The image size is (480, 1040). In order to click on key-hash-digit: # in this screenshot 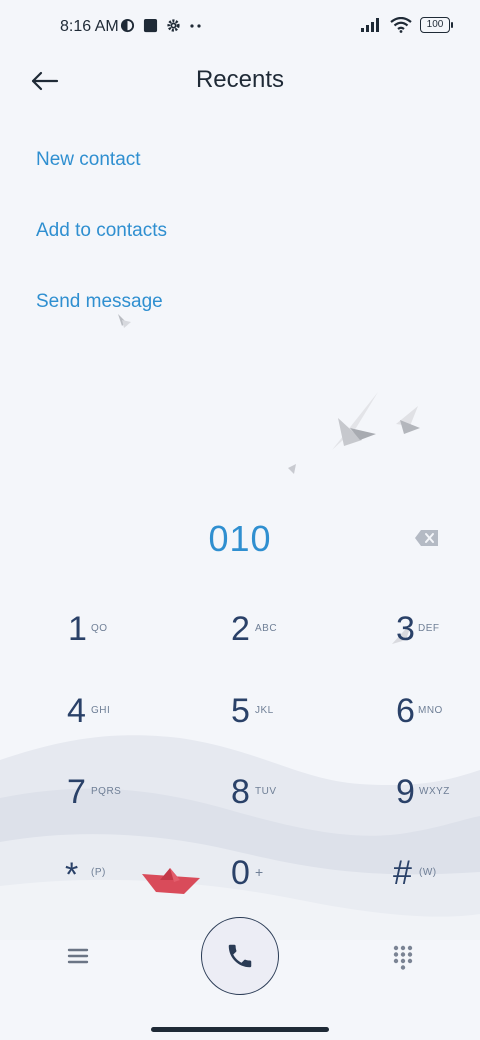, I will do `click(402, 873)`.